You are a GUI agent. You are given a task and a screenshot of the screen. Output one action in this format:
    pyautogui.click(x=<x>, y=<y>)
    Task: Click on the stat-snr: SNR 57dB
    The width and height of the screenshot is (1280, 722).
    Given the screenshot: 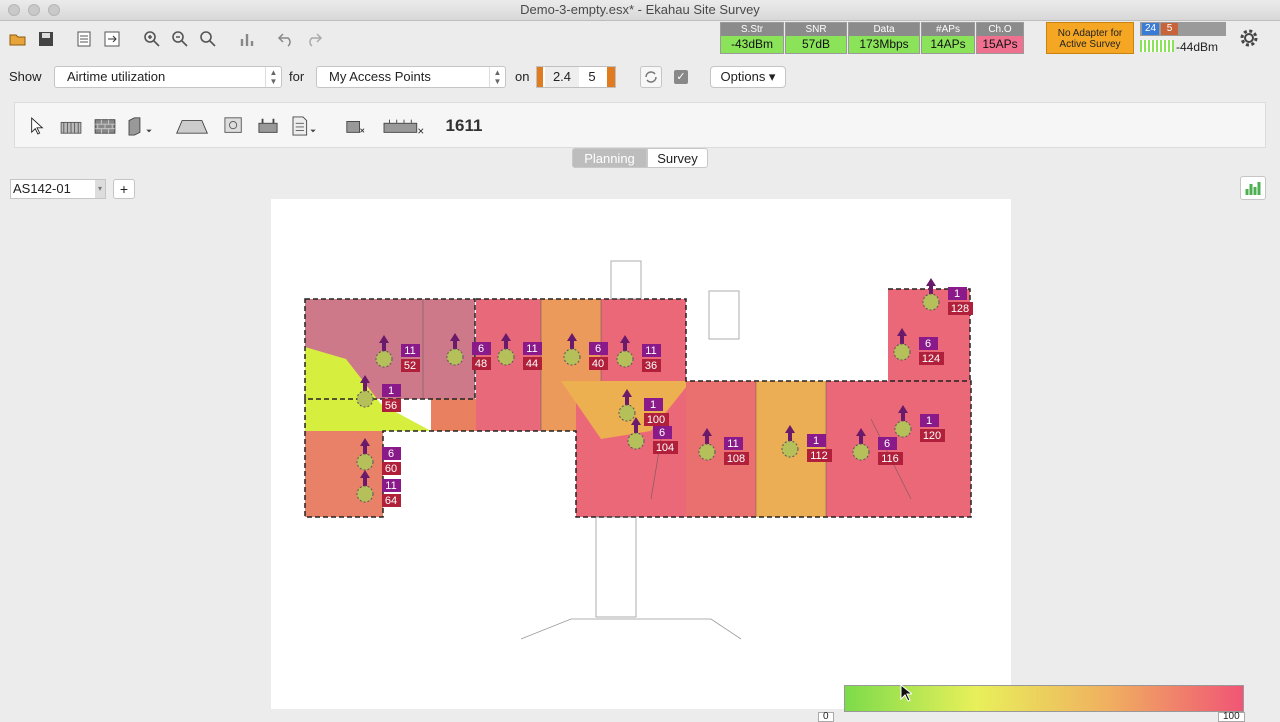 What is the action you would take?
    pyautogui.click(x=816, y=38)
    